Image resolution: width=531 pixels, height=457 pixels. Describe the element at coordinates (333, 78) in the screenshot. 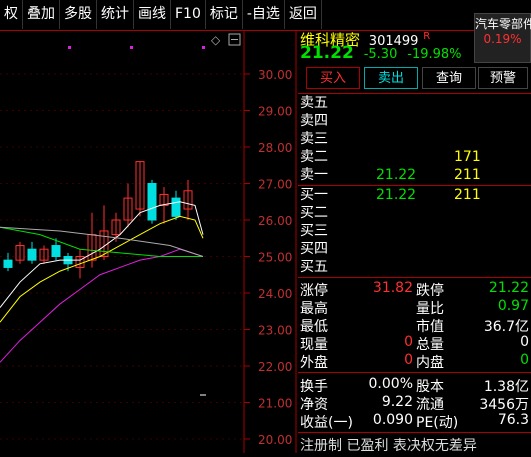

I see `buy-button: 买入` at that location.